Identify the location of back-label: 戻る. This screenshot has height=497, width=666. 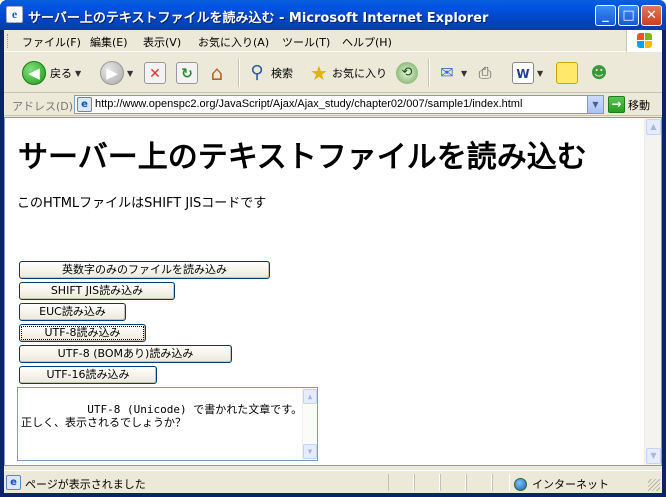
(61, 73).